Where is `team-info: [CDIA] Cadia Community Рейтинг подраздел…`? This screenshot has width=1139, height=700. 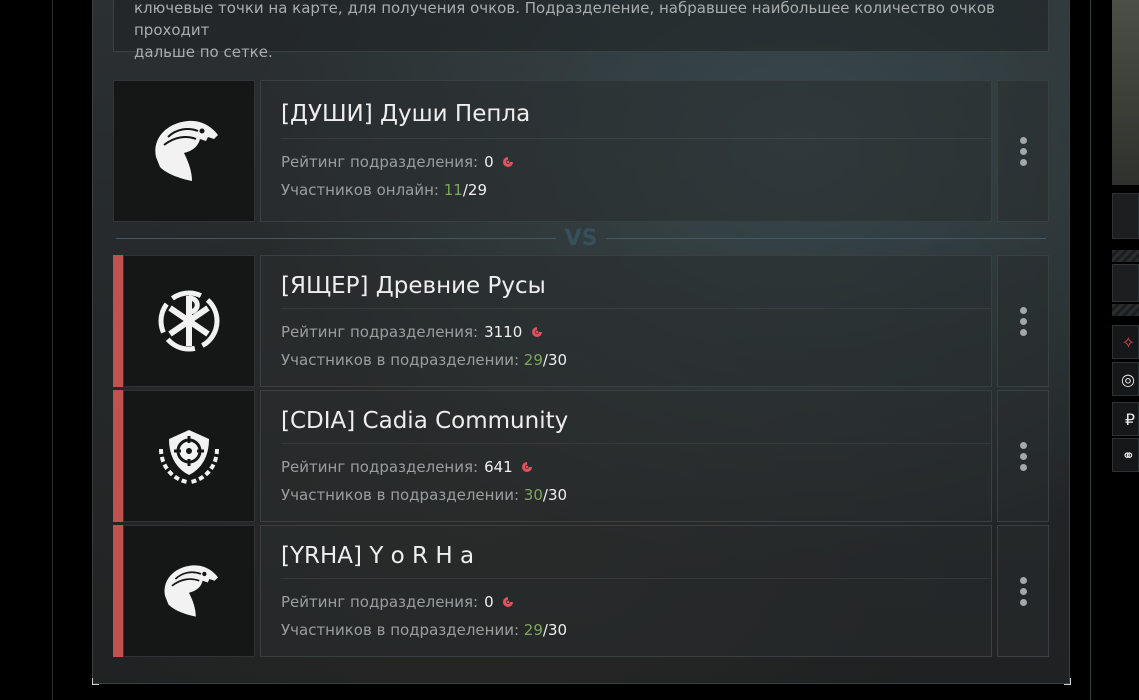 team-info: [CDIA] Cadia Community Рейтинг подраздел… is located at coordinates (626, 456).